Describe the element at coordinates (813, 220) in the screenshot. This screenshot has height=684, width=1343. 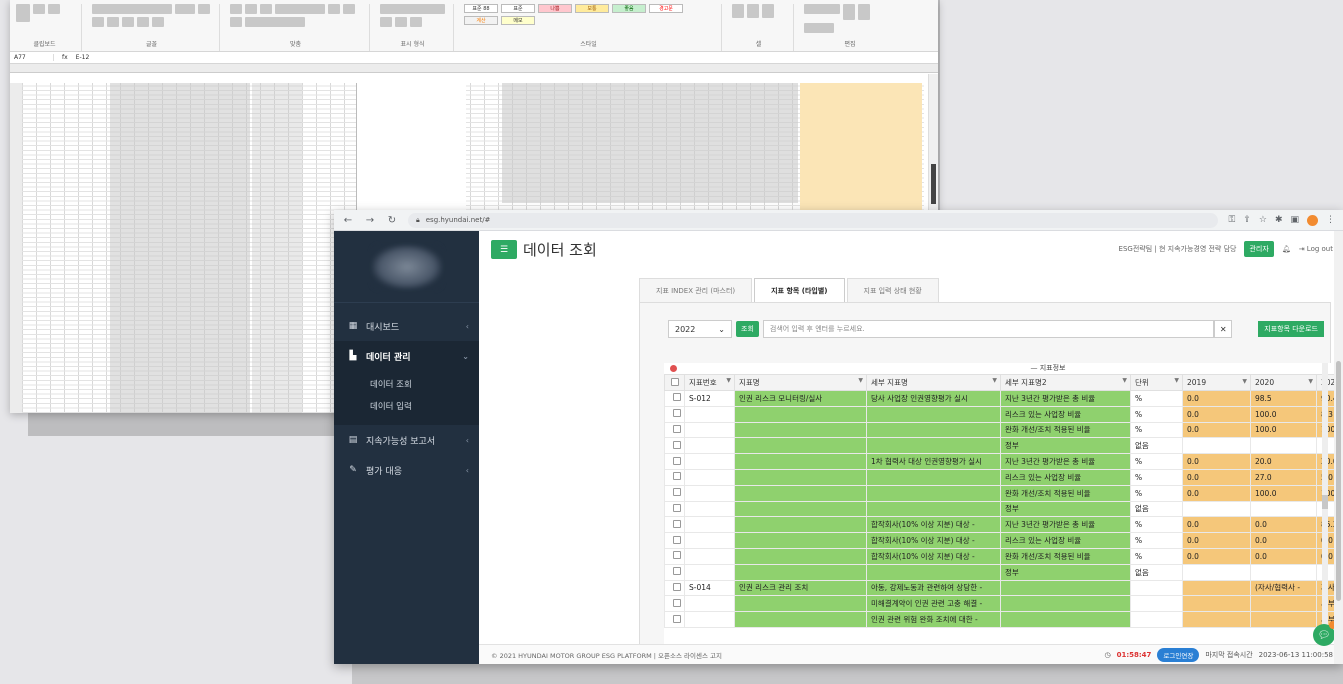
I see `address-bar: 🔒︎ esg.hyundai.net/#` at that location.